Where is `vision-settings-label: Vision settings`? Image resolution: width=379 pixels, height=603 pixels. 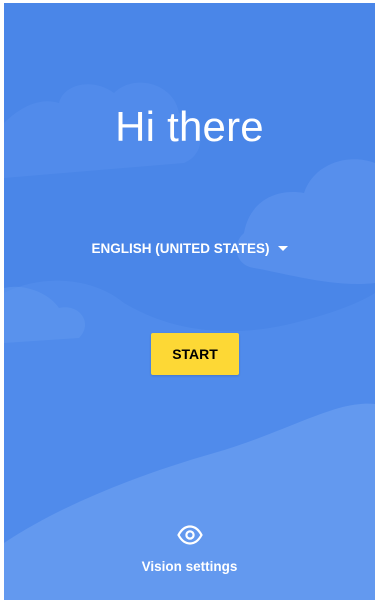
vision-settings-label: Vision settings is located at coordinates (189, 566).